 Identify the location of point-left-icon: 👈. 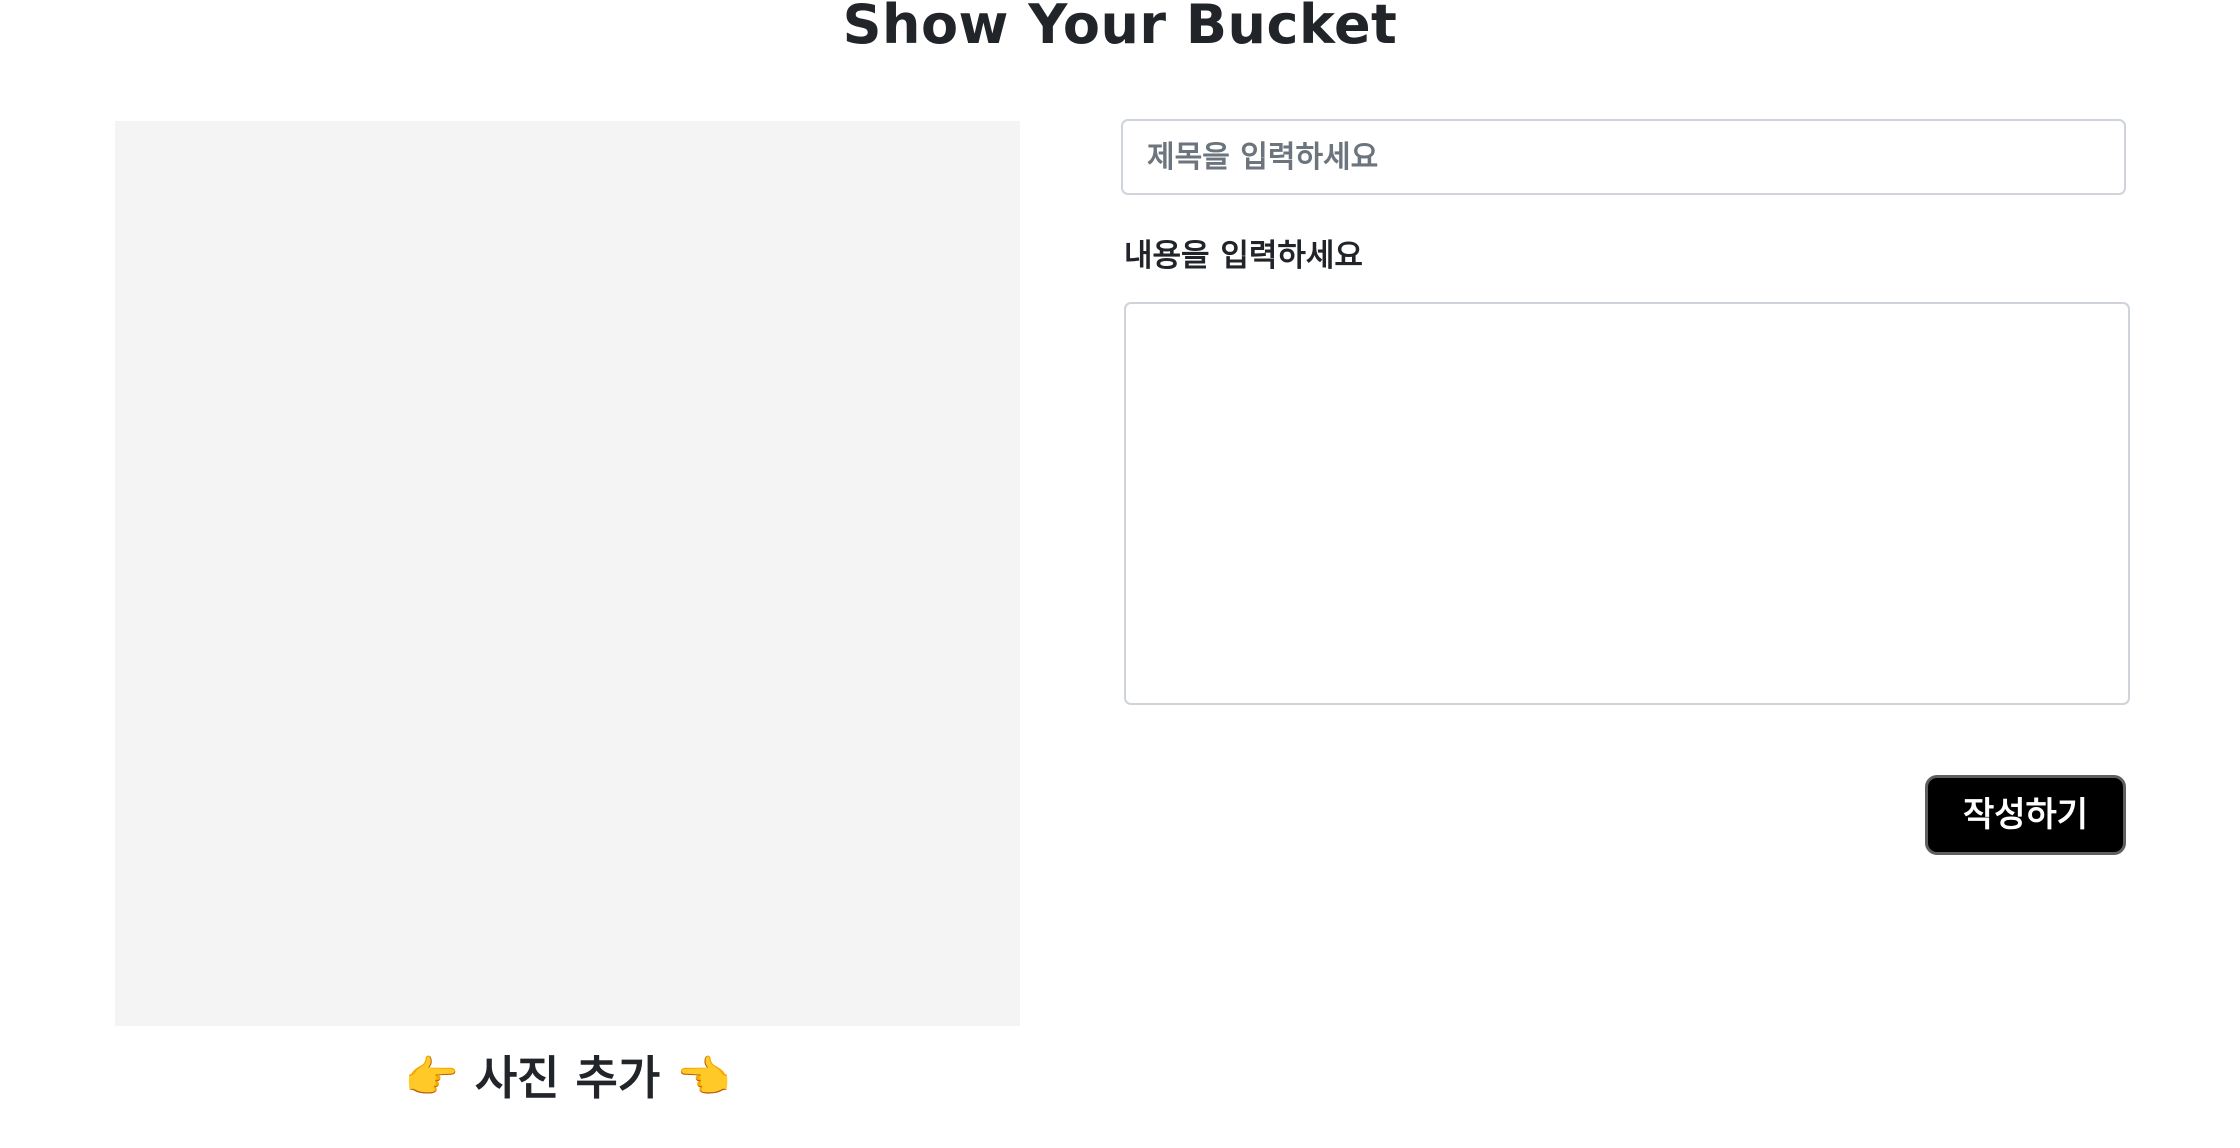
(703, 1077).